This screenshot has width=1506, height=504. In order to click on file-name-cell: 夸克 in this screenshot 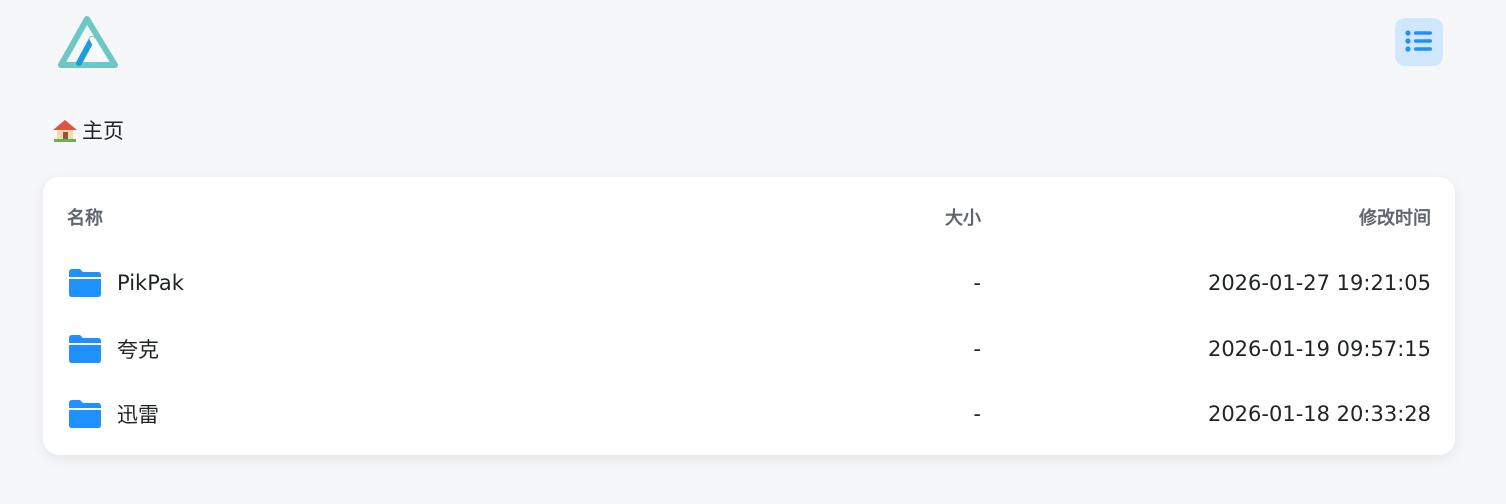, I will do `click(113, 349)`.